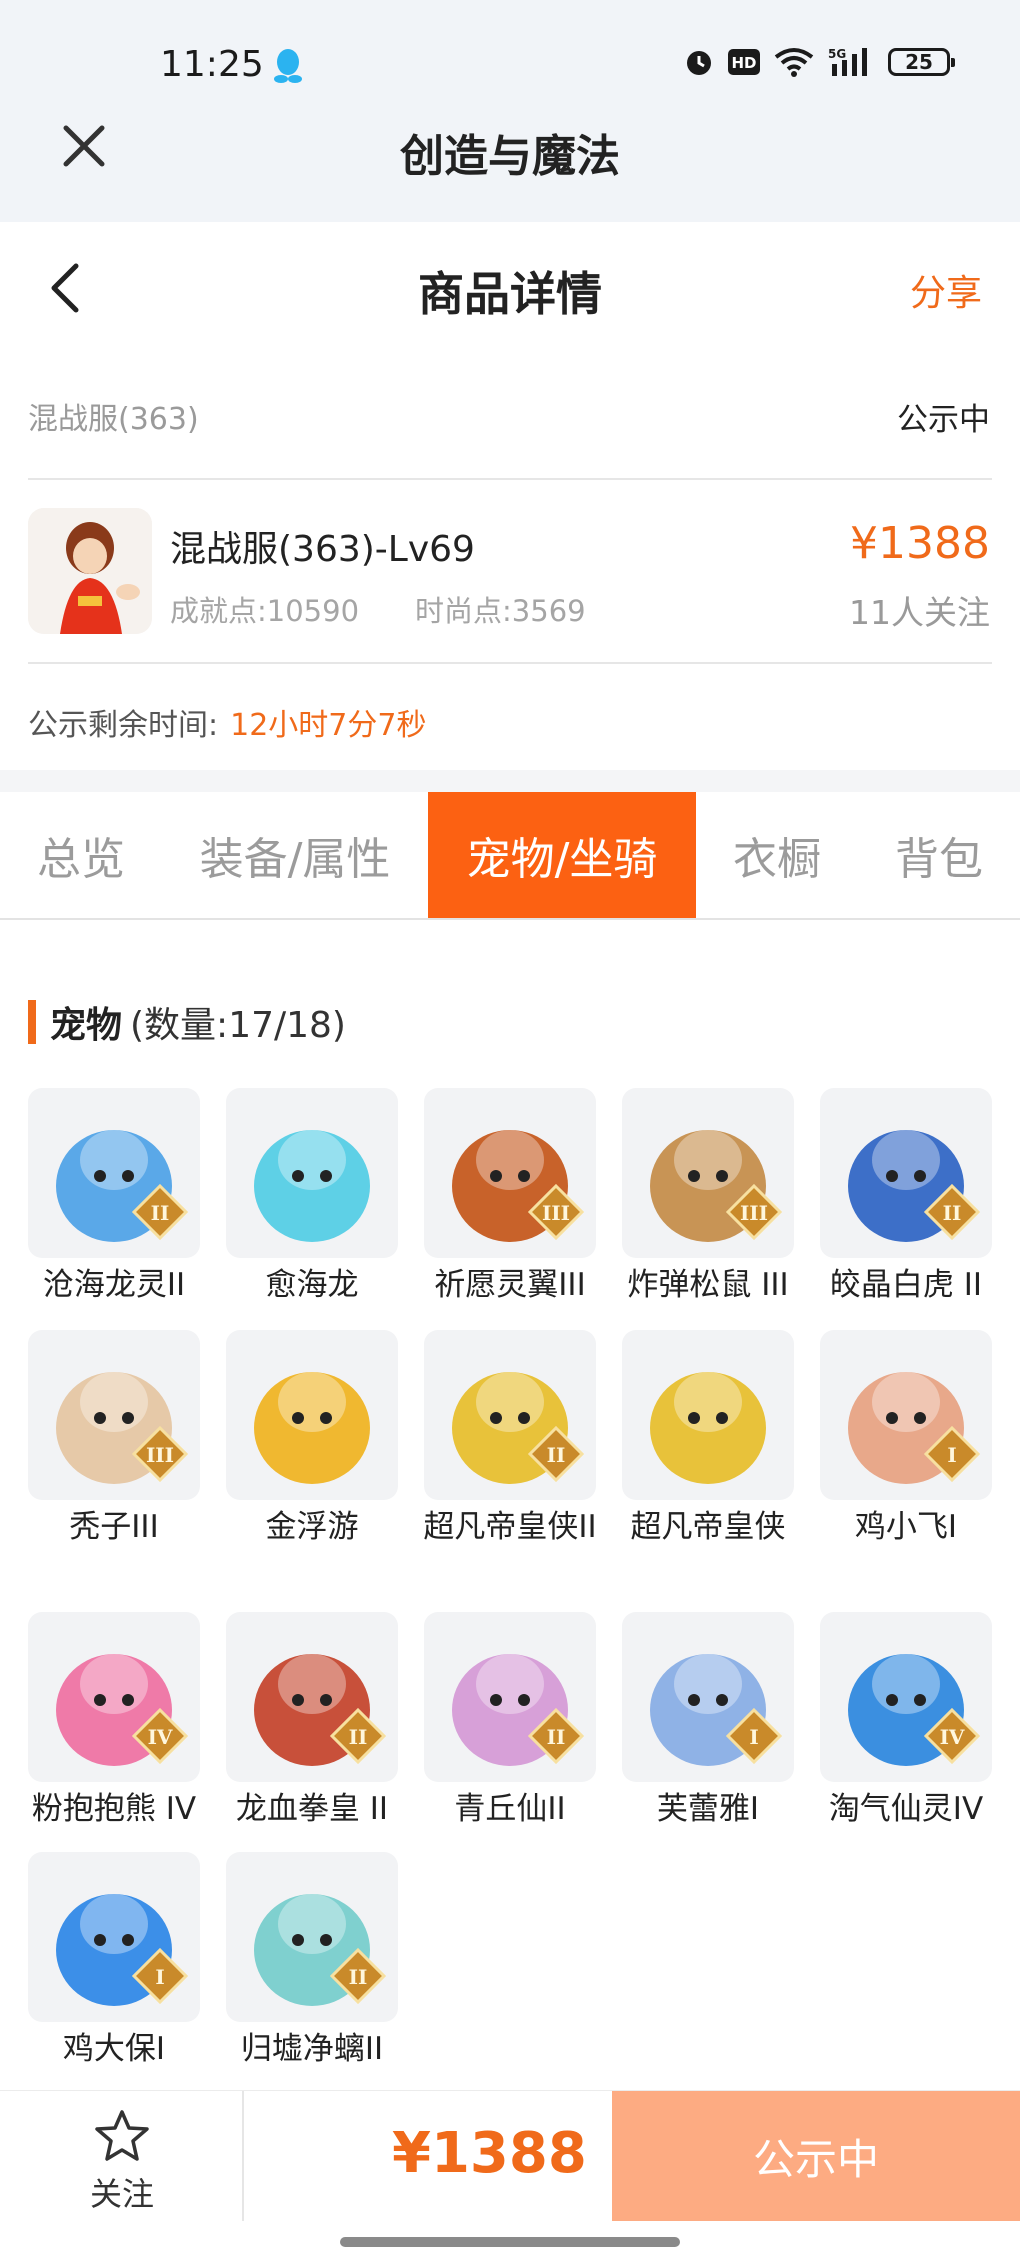 This screenshot has width=1020, height=2267. Describe the element at coordinates (113, 419) in the screenshot. I see `server-name: 混战服(363)` at that location.